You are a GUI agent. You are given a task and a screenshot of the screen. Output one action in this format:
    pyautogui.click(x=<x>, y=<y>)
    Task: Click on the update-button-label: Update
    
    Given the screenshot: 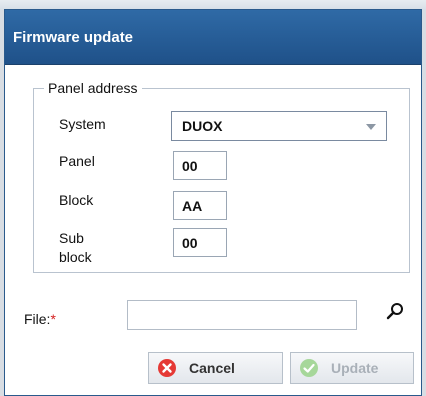 What is the action you would take?
    pyautogui.click(x=355, y=368)
    